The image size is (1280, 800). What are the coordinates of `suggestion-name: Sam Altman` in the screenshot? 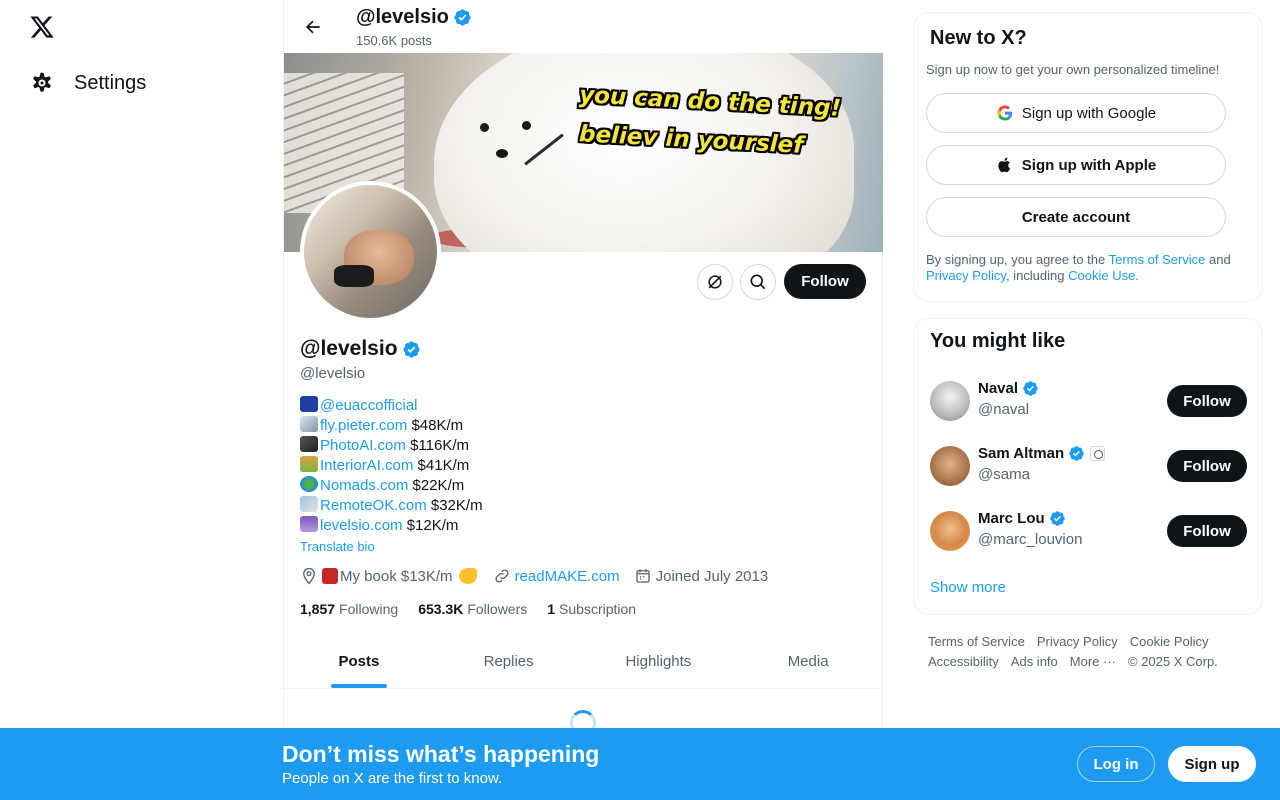 It's located at (1042, 453).